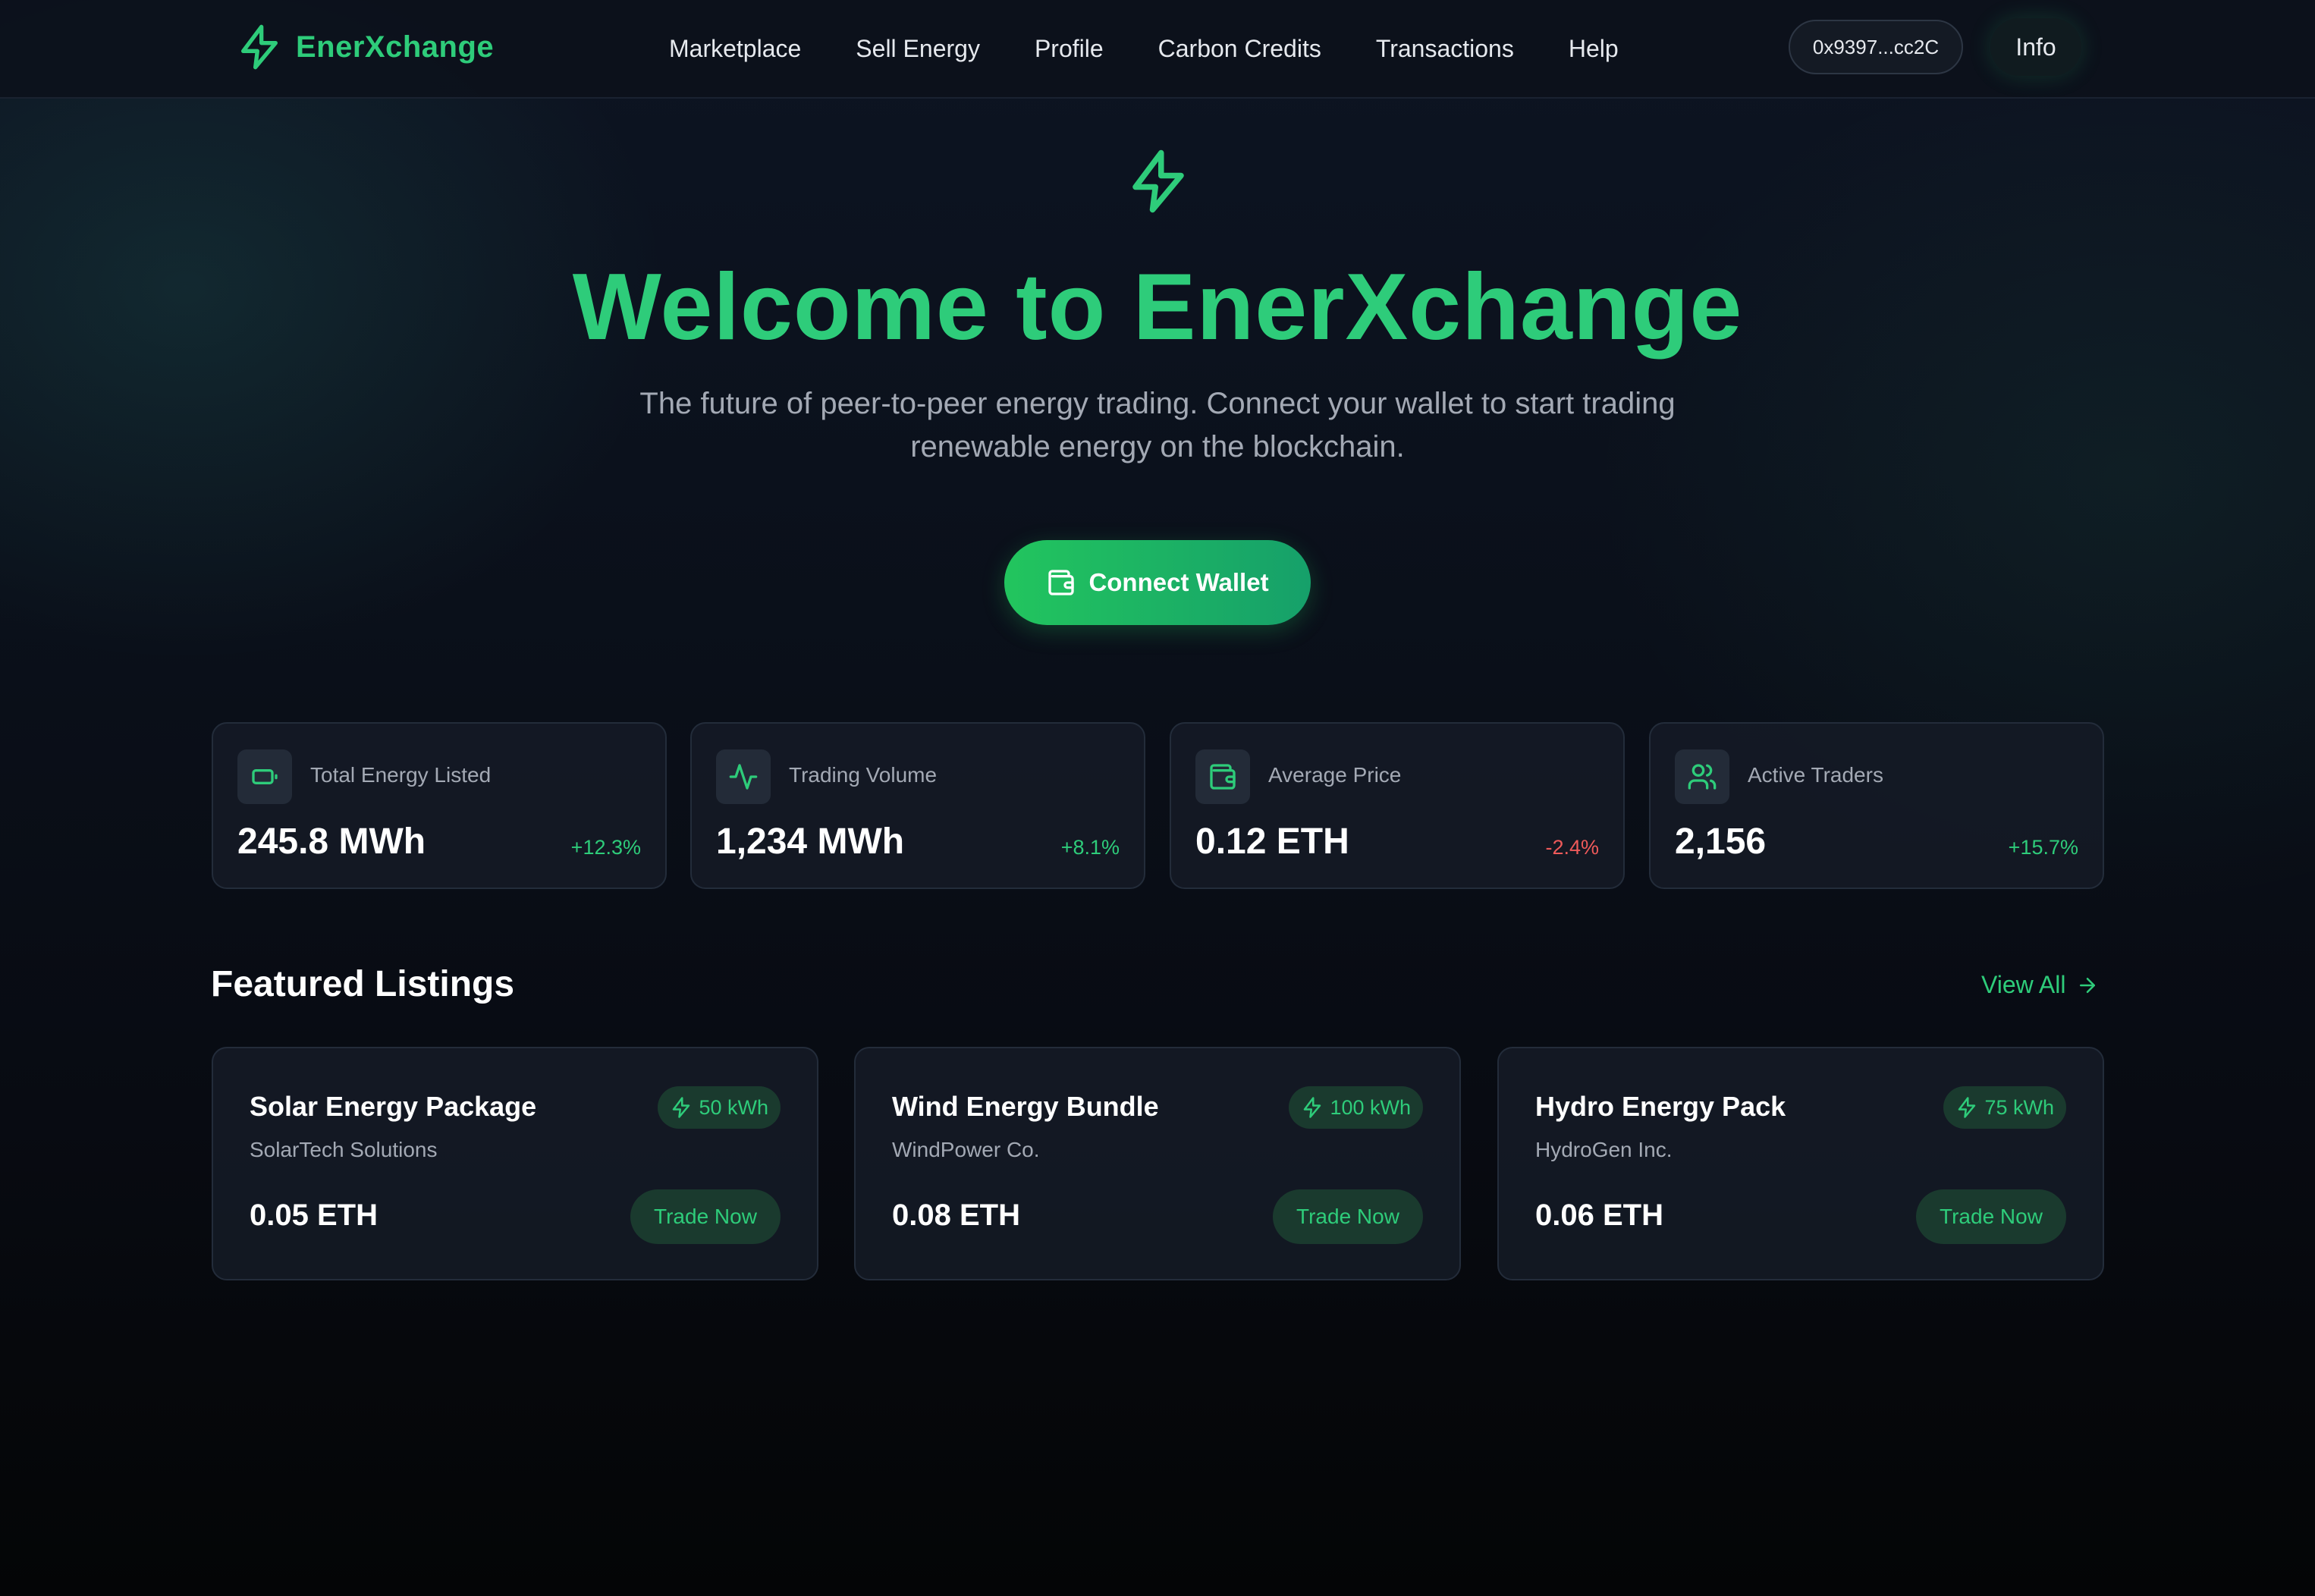 The width and height of the screenshot is (2315, 1596). I want to click on hero-lightning-bolt-icon, so click(1158, 181).